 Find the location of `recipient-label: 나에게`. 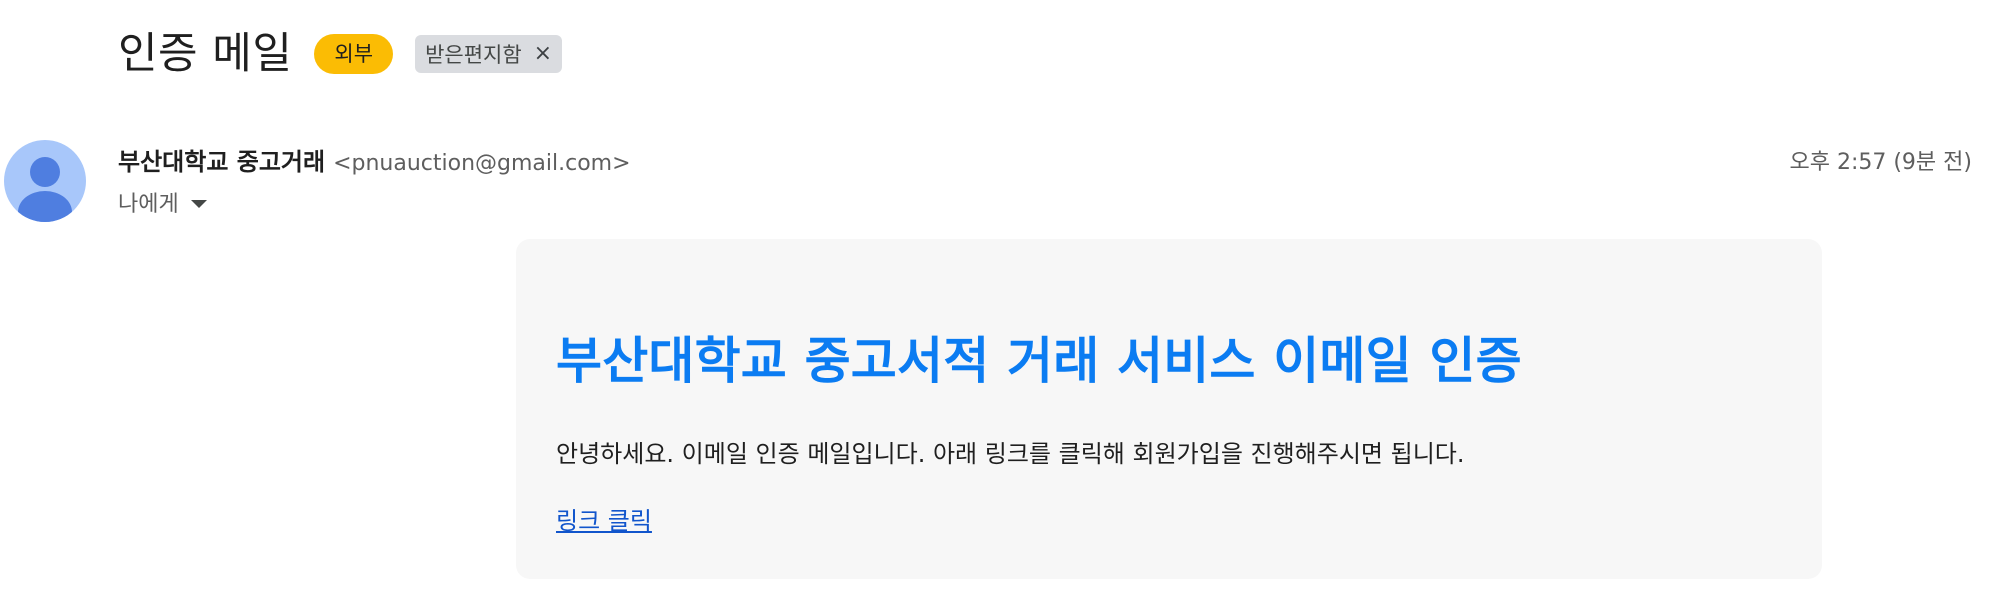

recipient-label: 나에게 is located at coordinates (148, 204).